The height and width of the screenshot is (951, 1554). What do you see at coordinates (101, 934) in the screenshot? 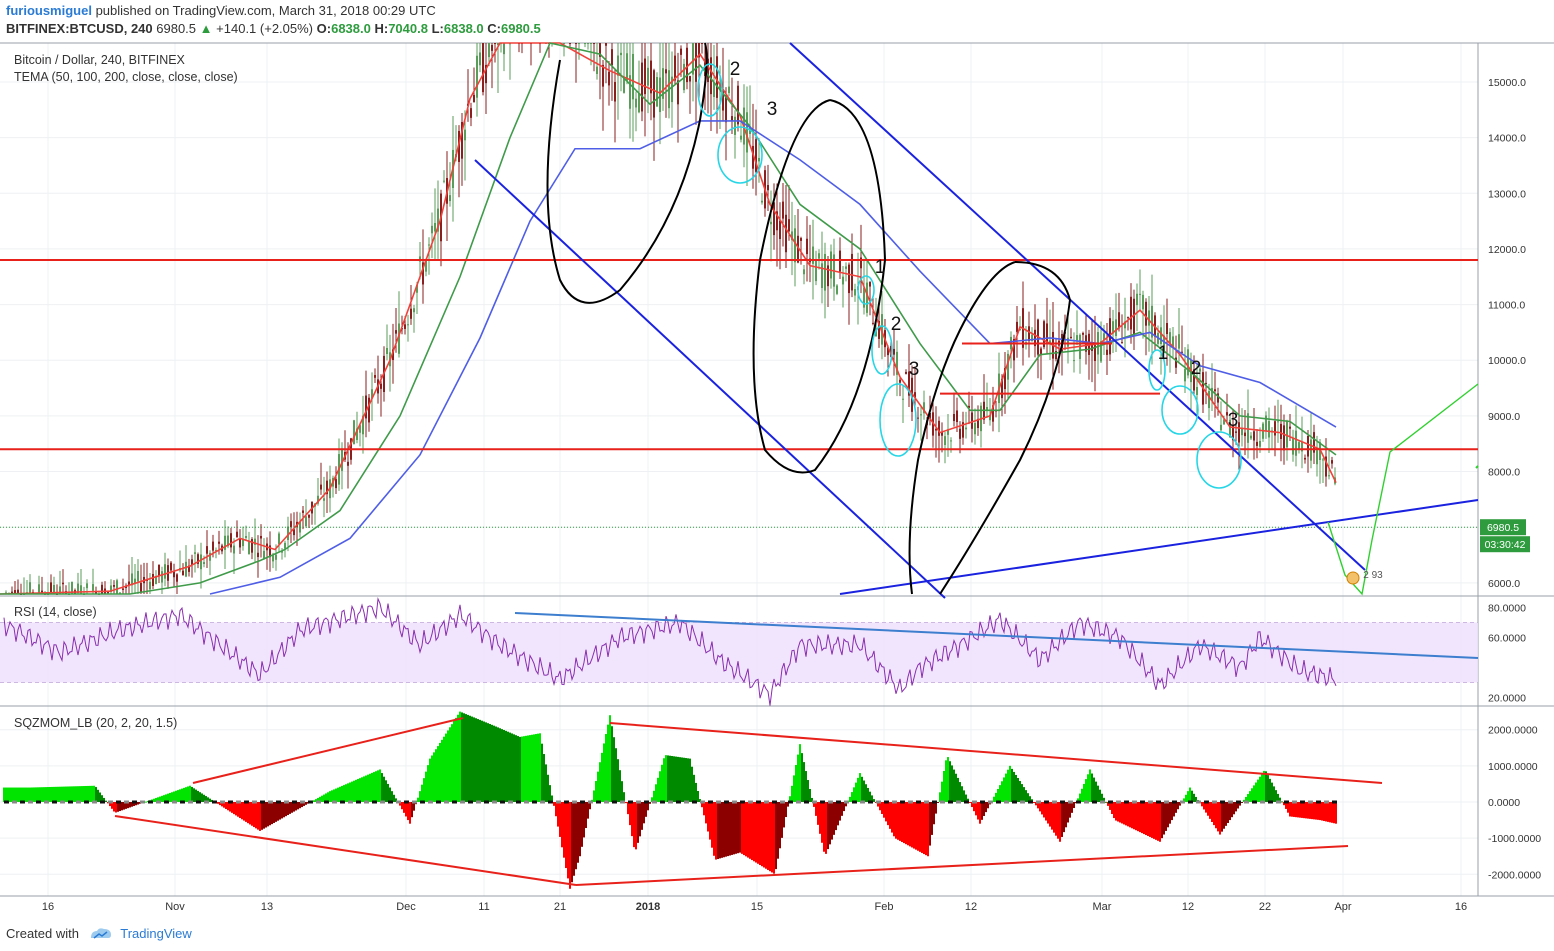
I see `tradingview-logo-icon` at bounding box center [101, 934].